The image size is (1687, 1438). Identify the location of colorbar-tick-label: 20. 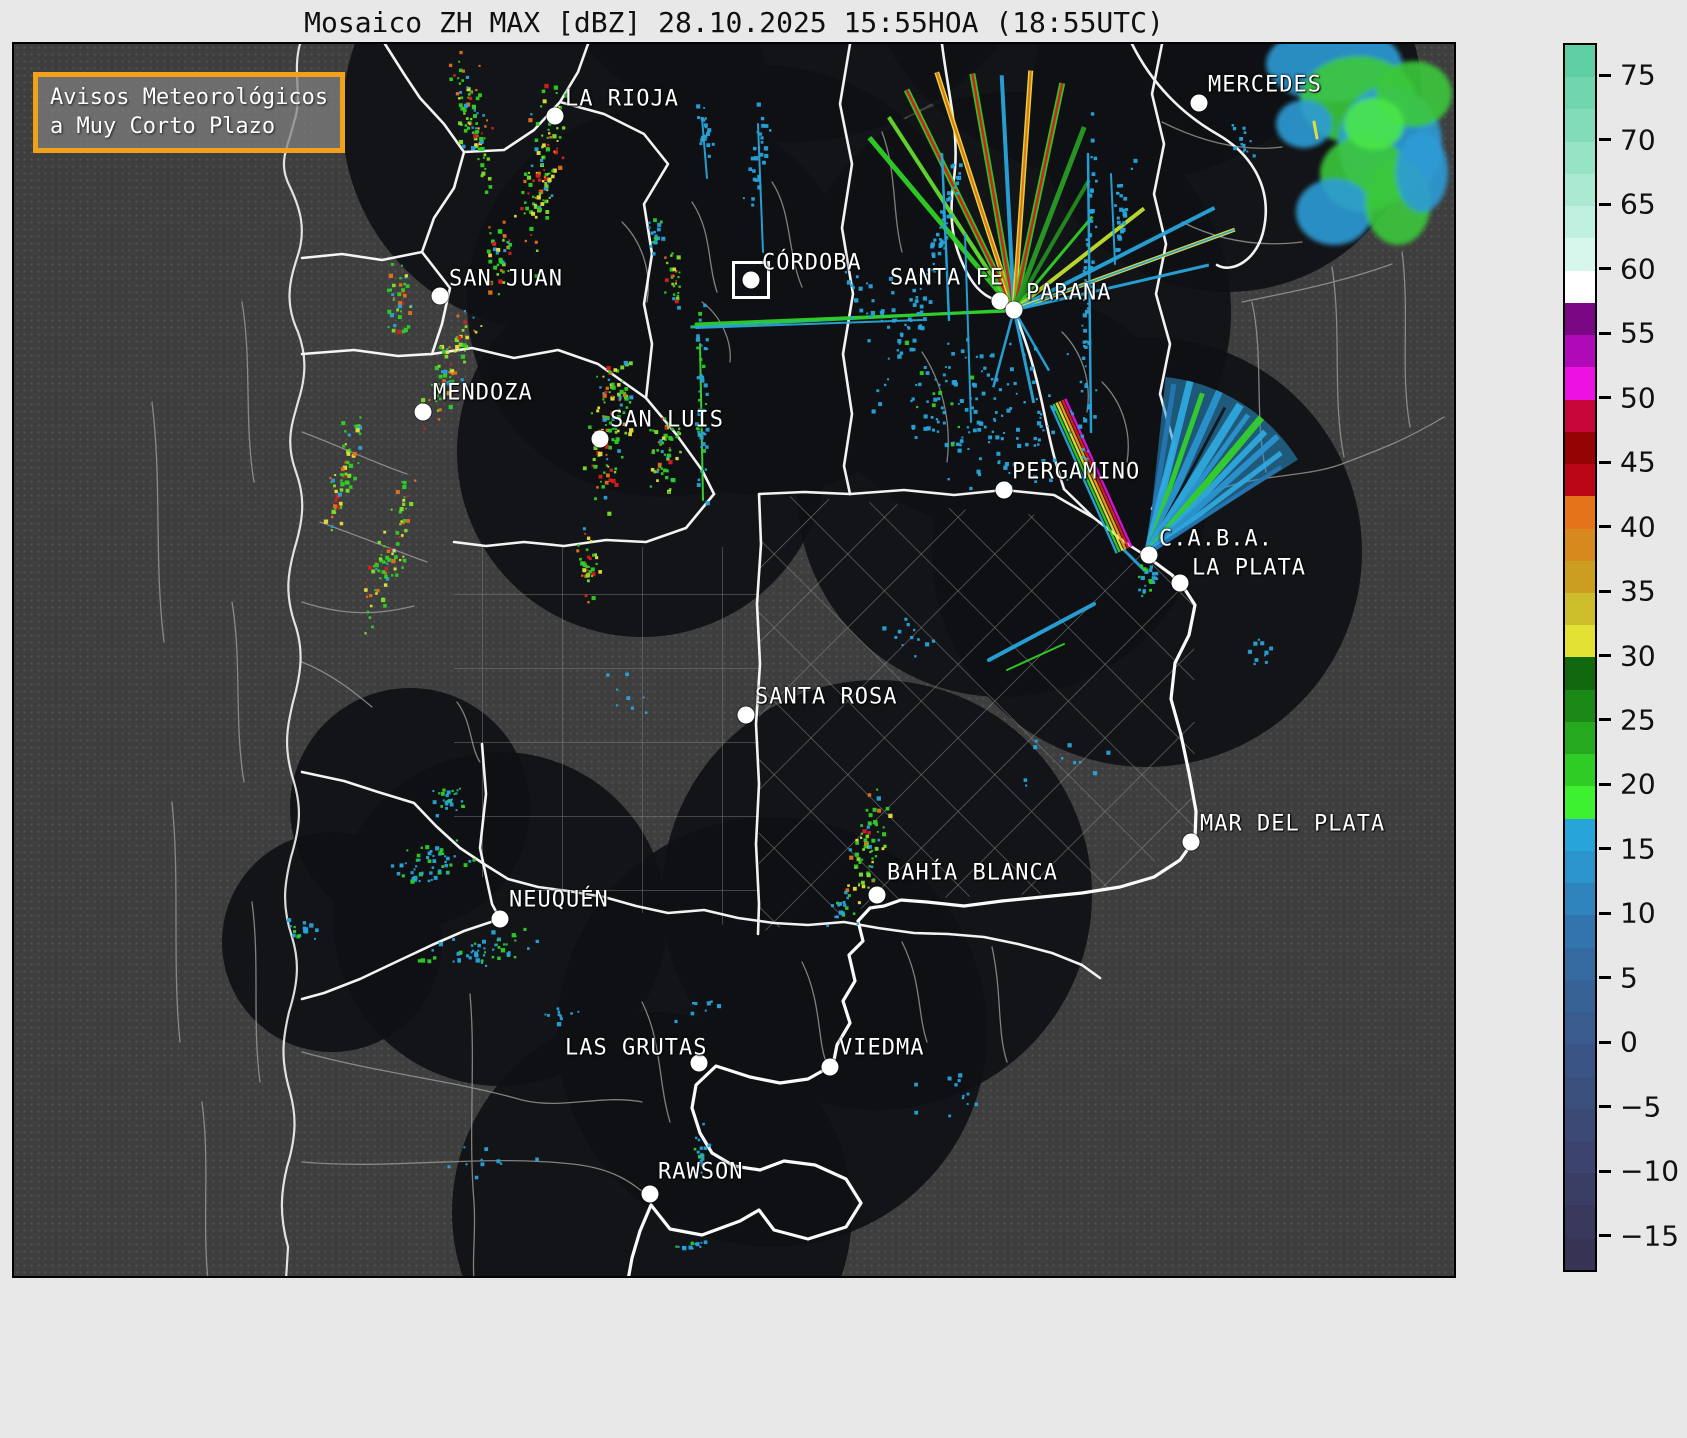
(1638, 784).